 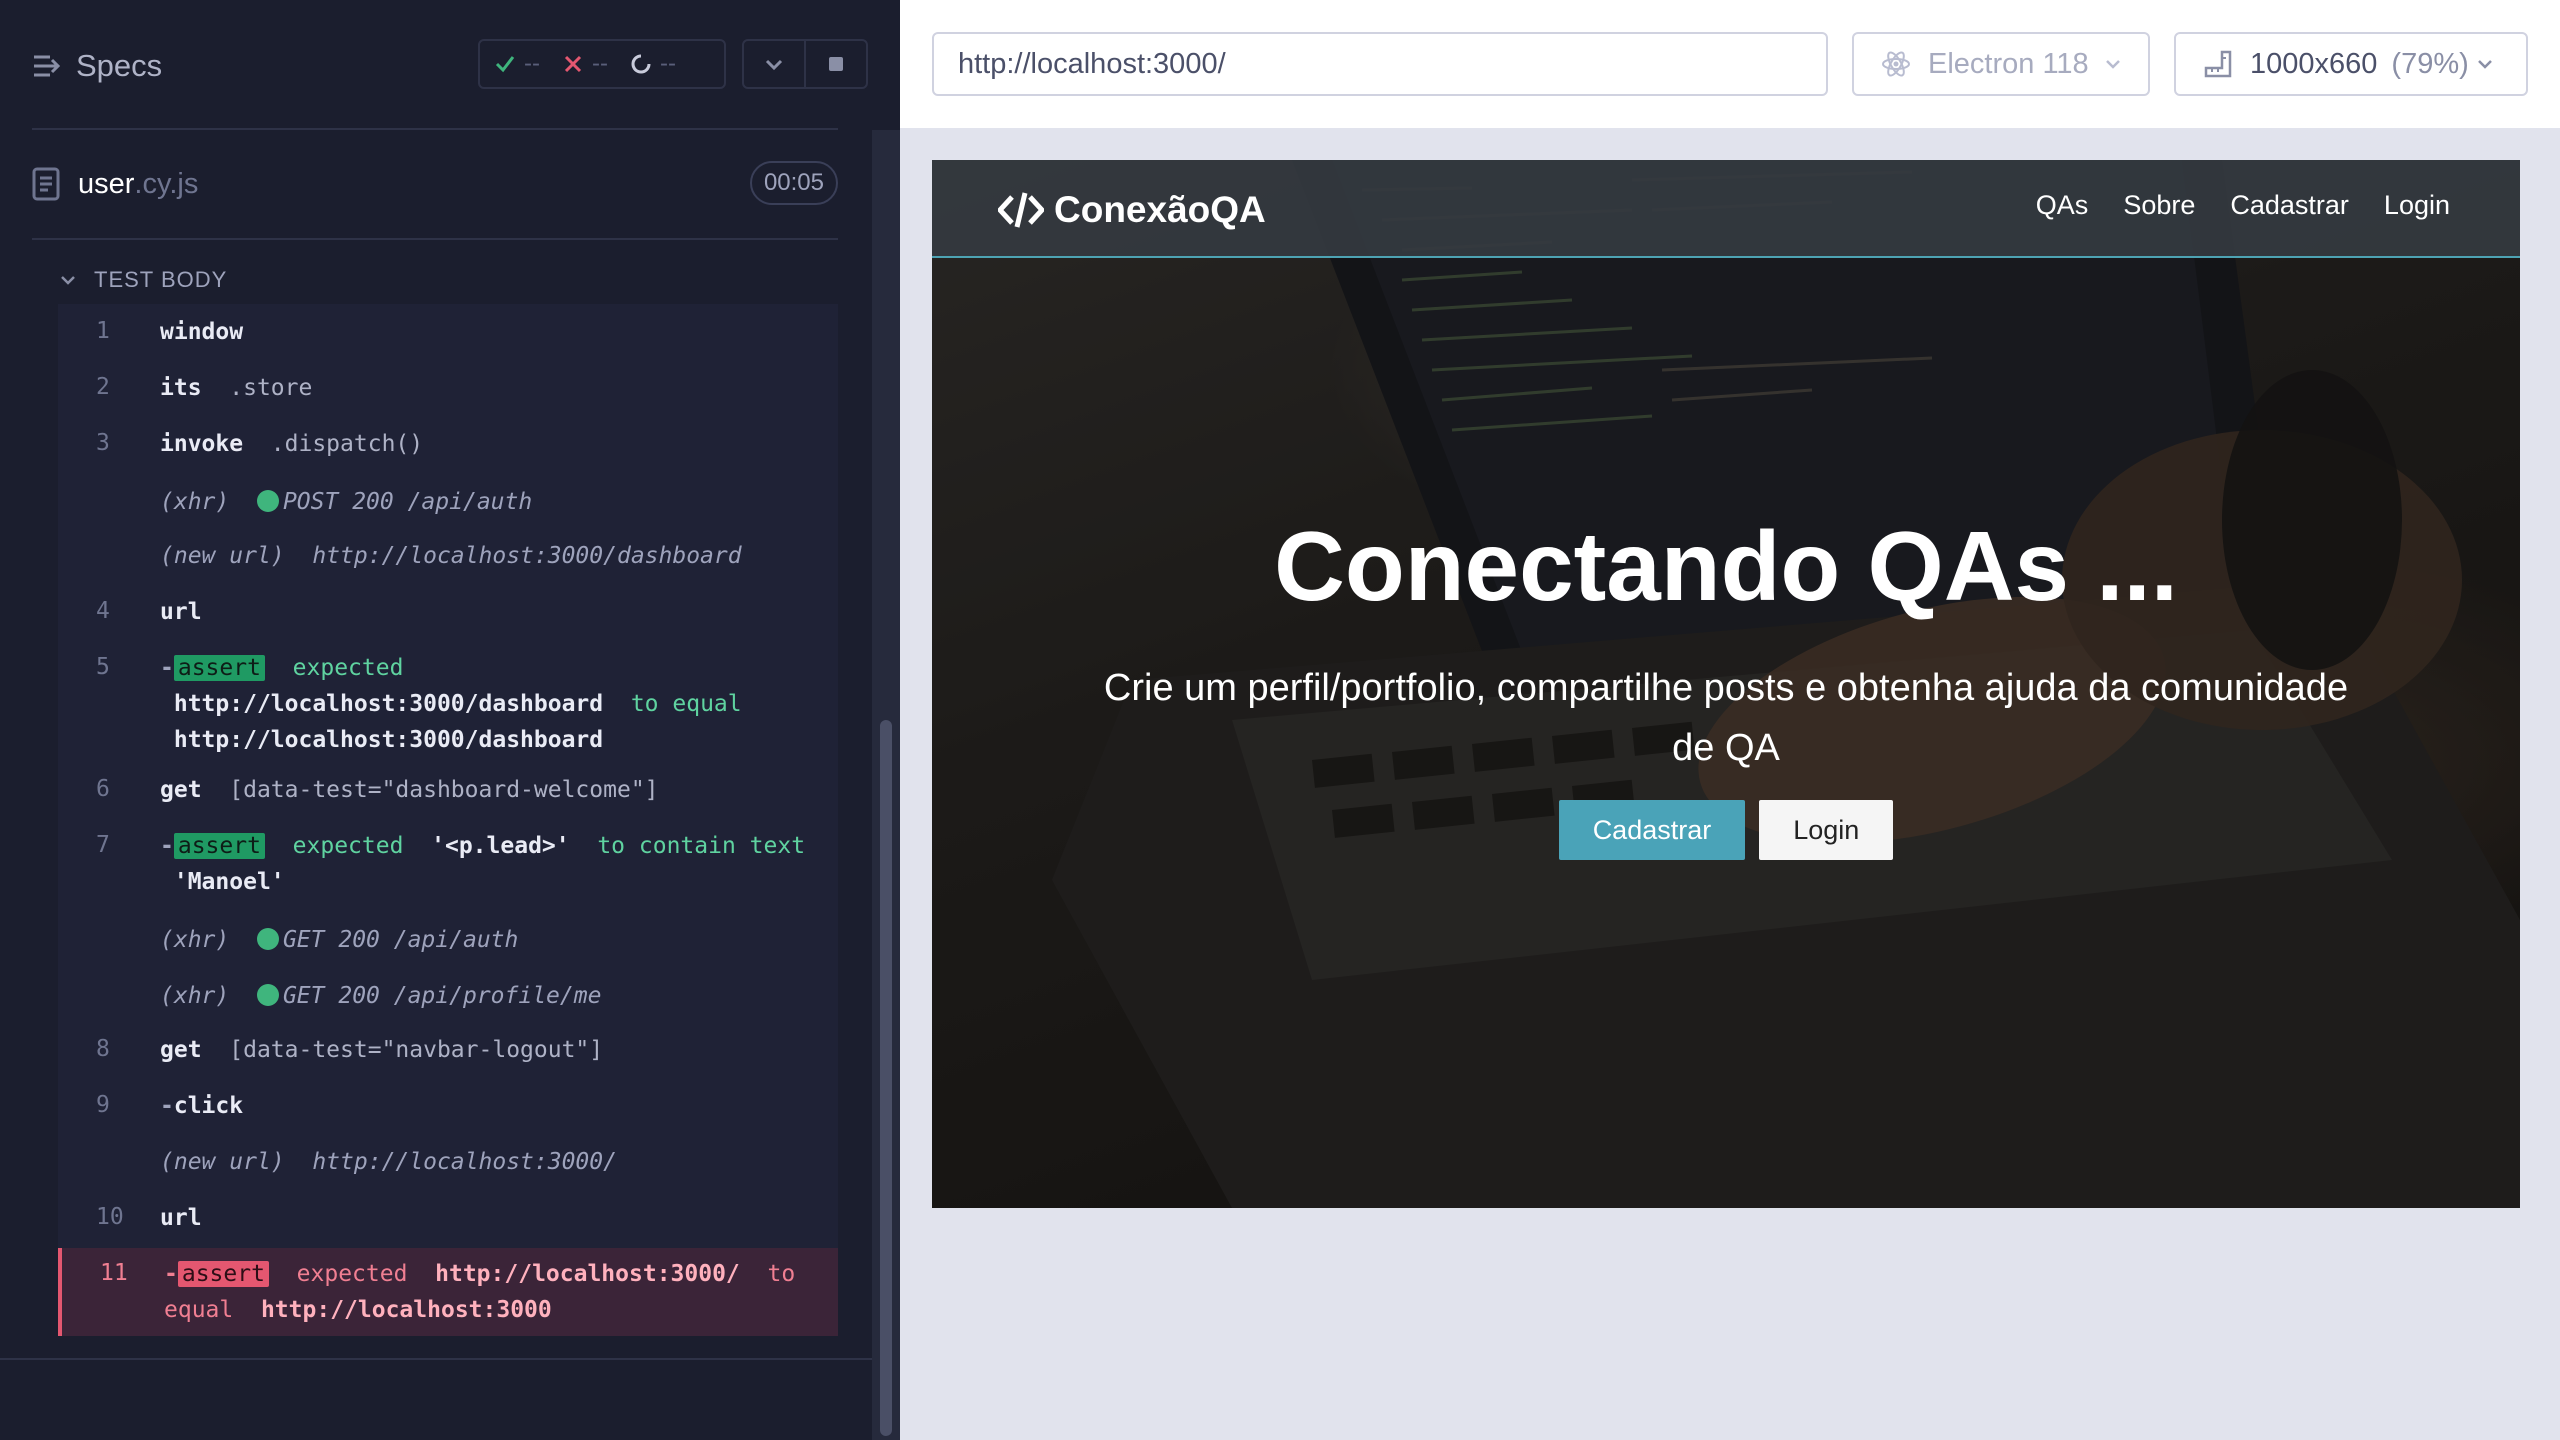 I want to click on electron-icon, so click(x=1896, y=64).